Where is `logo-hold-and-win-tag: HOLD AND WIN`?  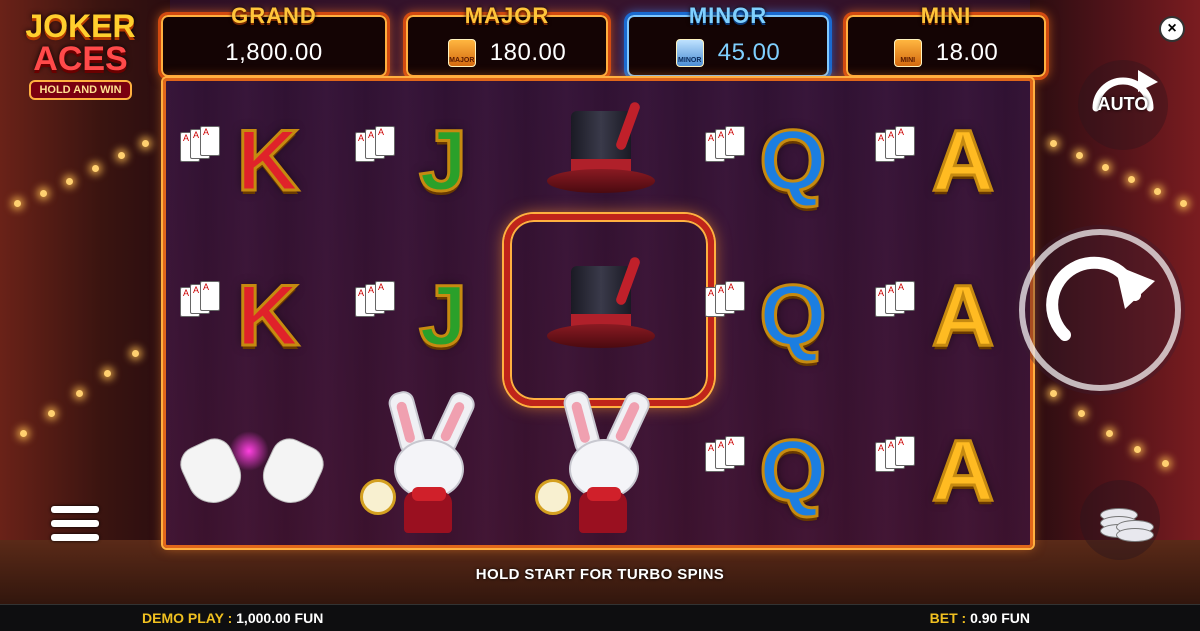
logo-hold-and-win-tag: HOLD AND WIN is located at coordinates (80, 90).